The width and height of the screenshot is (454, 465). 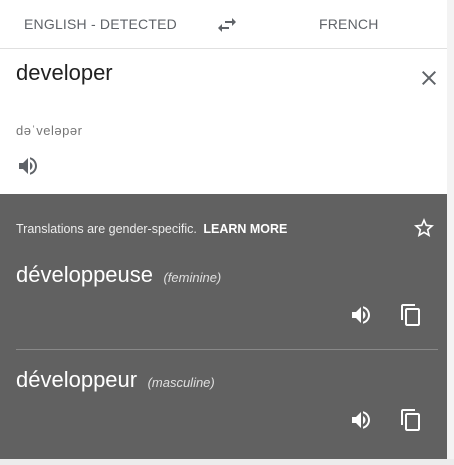 I want to click on learn-more-link: LEARN MORE, so click(x=245, y=229).